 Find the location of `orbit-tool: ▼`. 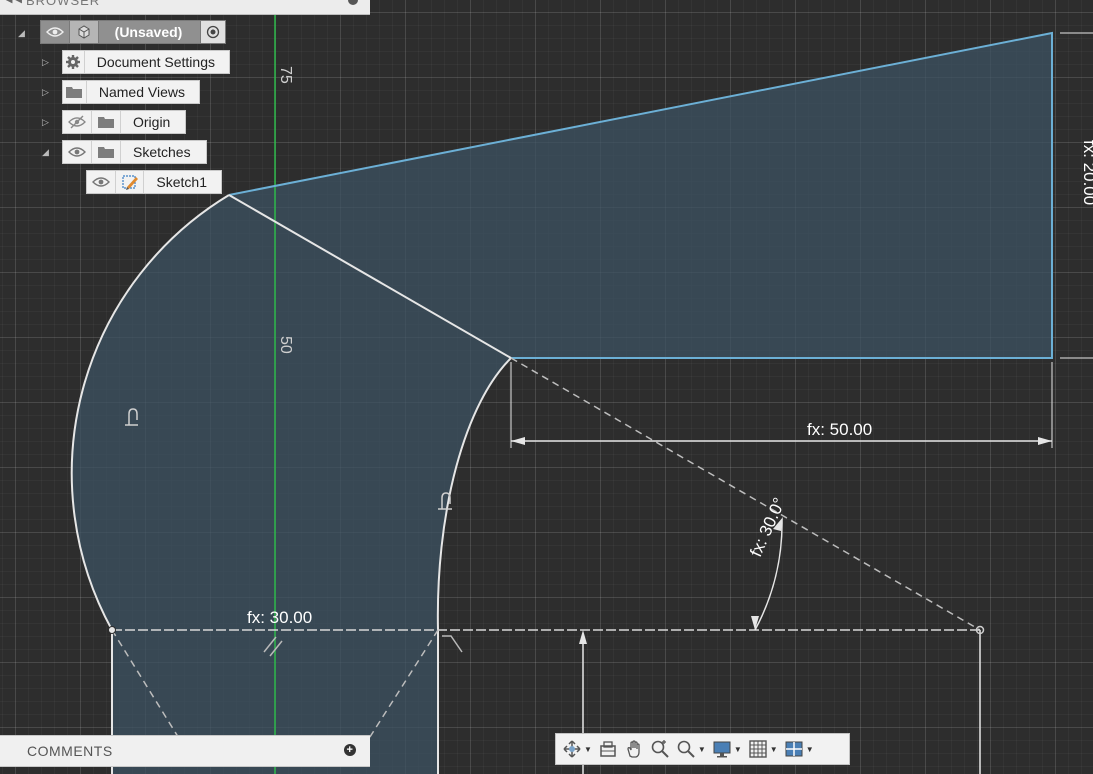

orbit-tool: ▼ is located at coordinates (577, 749).